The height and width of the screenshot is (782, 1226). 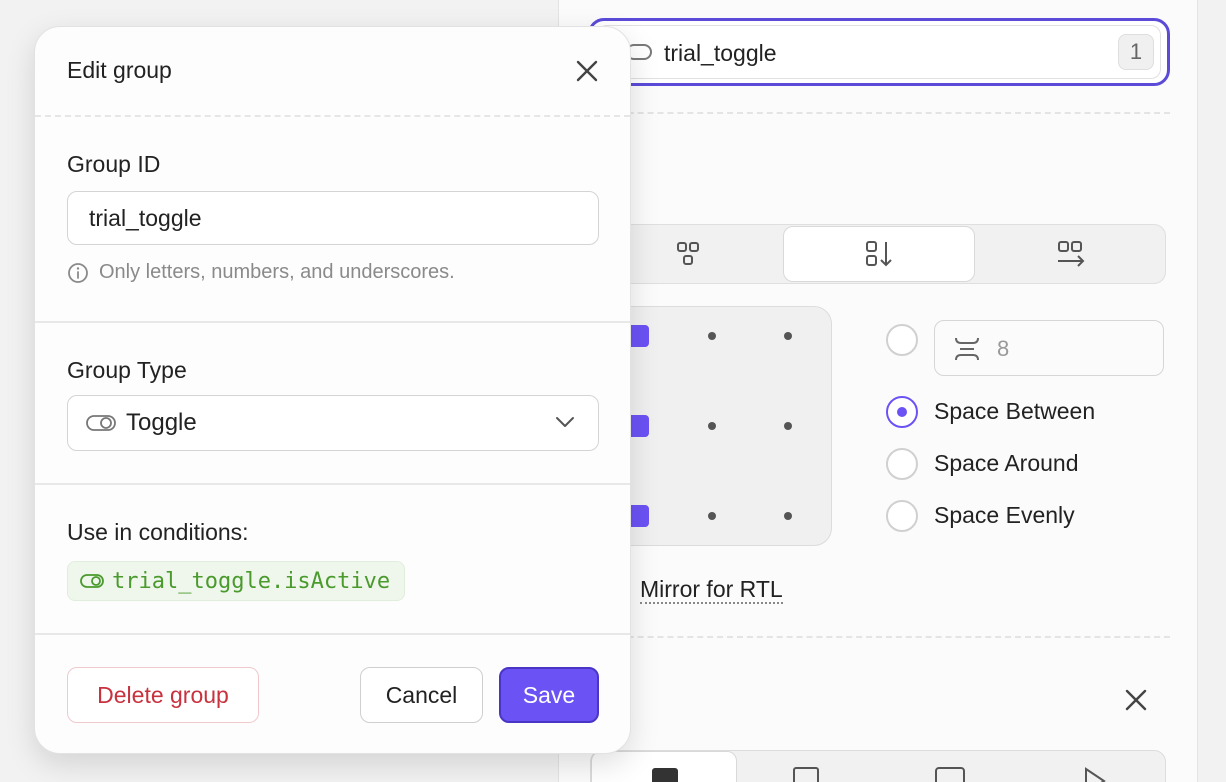 I want to click on cancel-button: Cancel, so click(x=421, y=695).